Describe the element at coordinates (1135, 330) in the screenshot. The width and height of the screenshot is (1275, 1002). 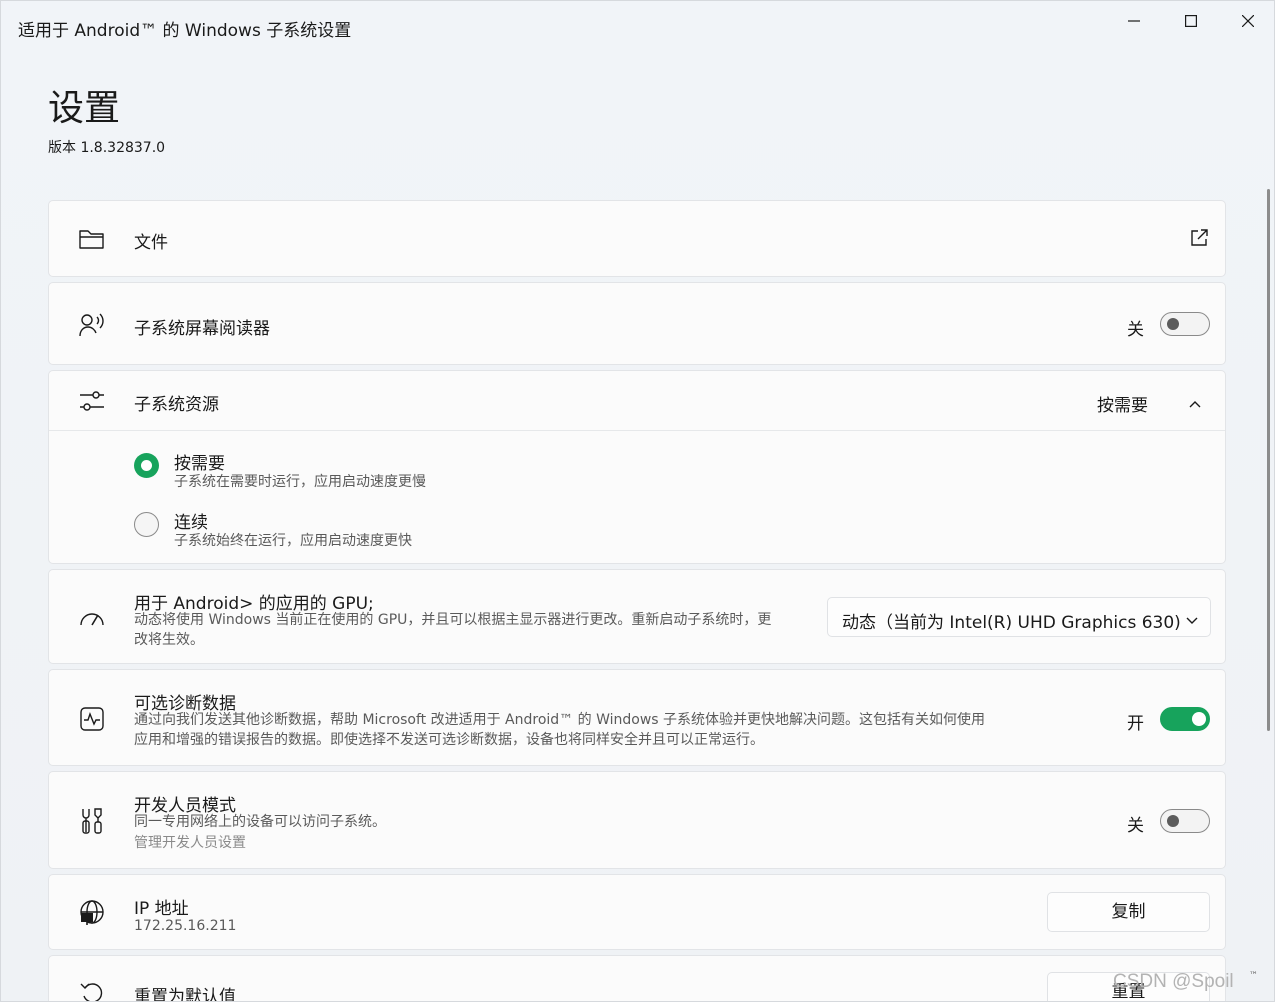
I see `screen-reader-state: 关` at that location.